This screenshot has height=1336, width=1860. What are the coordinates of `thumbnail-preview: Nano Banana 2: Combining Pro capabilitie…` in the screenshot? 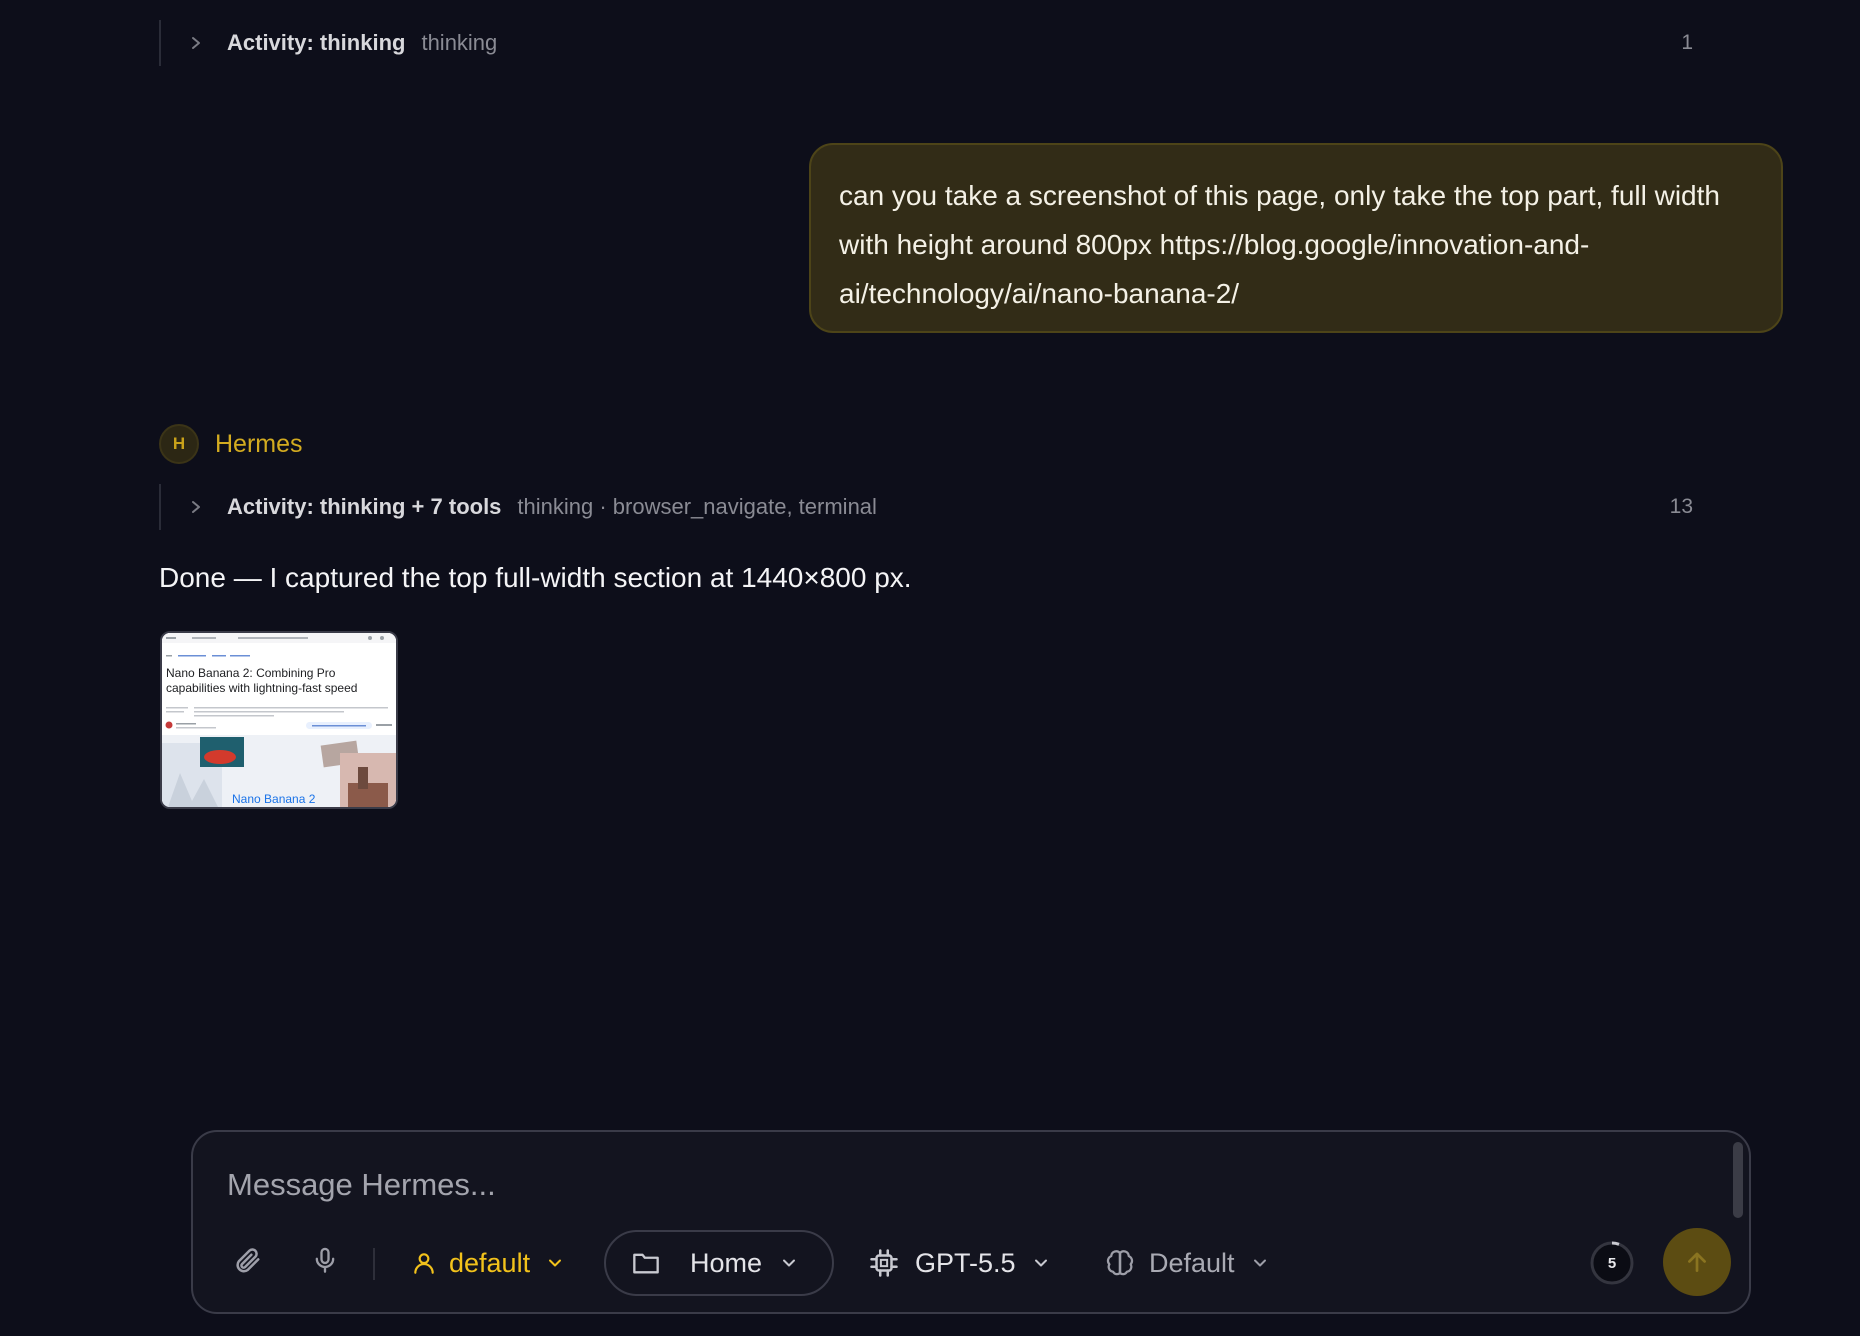 It's located at (279, 720).